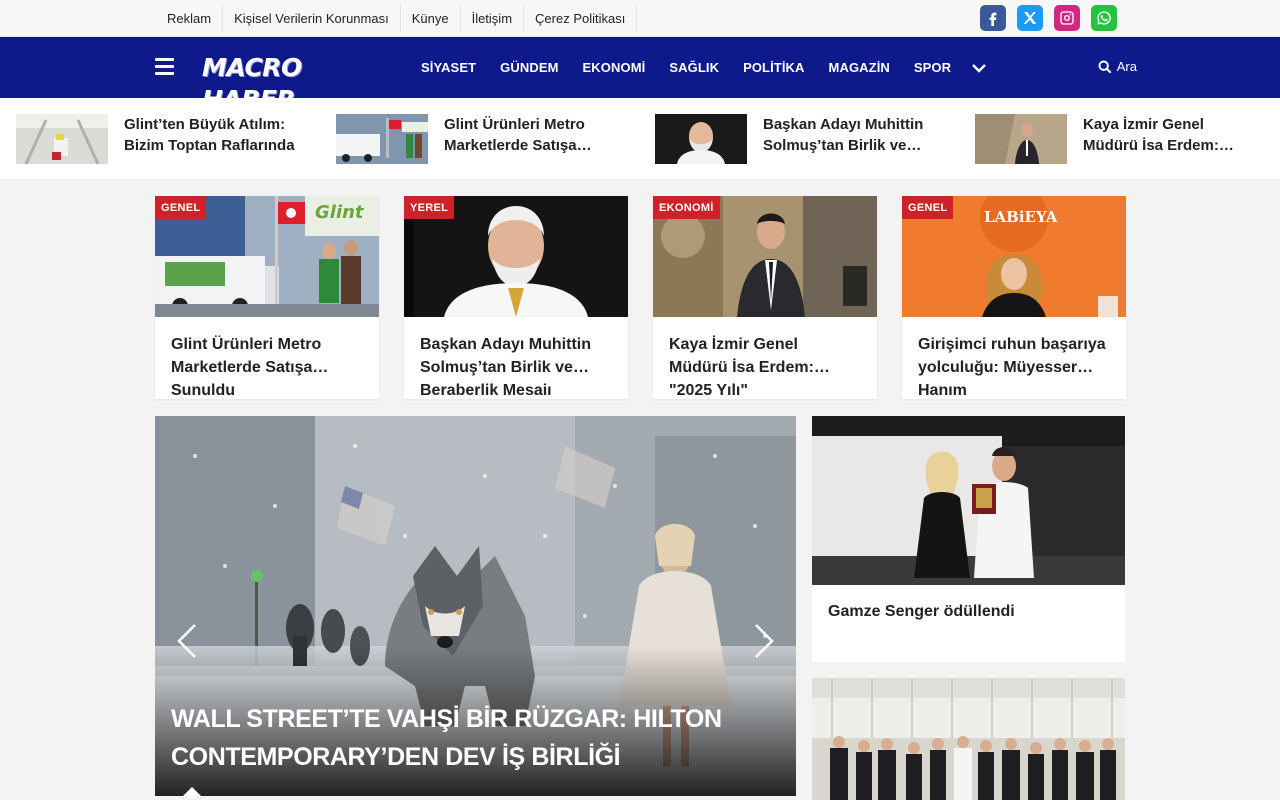 The width and height of the screenshot is (1280, 800). Describe the element at coordinates (1048, 18) in the screenshot. I see `social-icons` at that location.